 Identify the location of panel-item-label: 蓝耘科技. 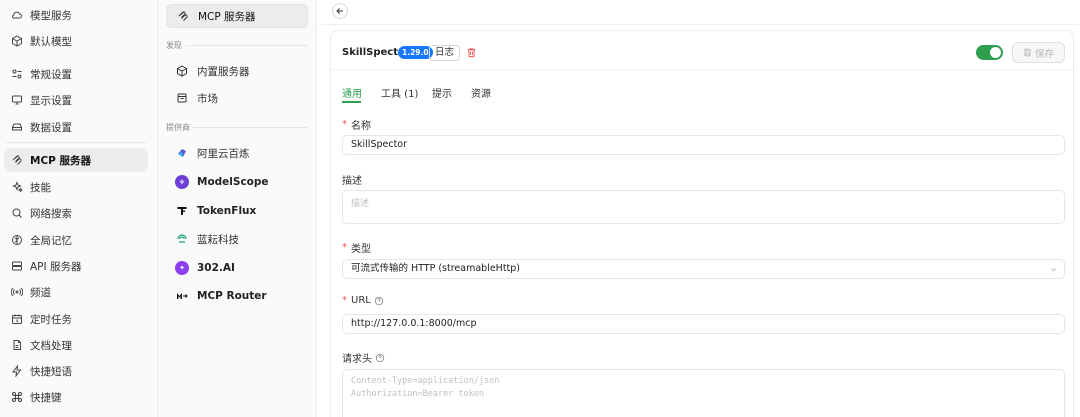
(218, 239).